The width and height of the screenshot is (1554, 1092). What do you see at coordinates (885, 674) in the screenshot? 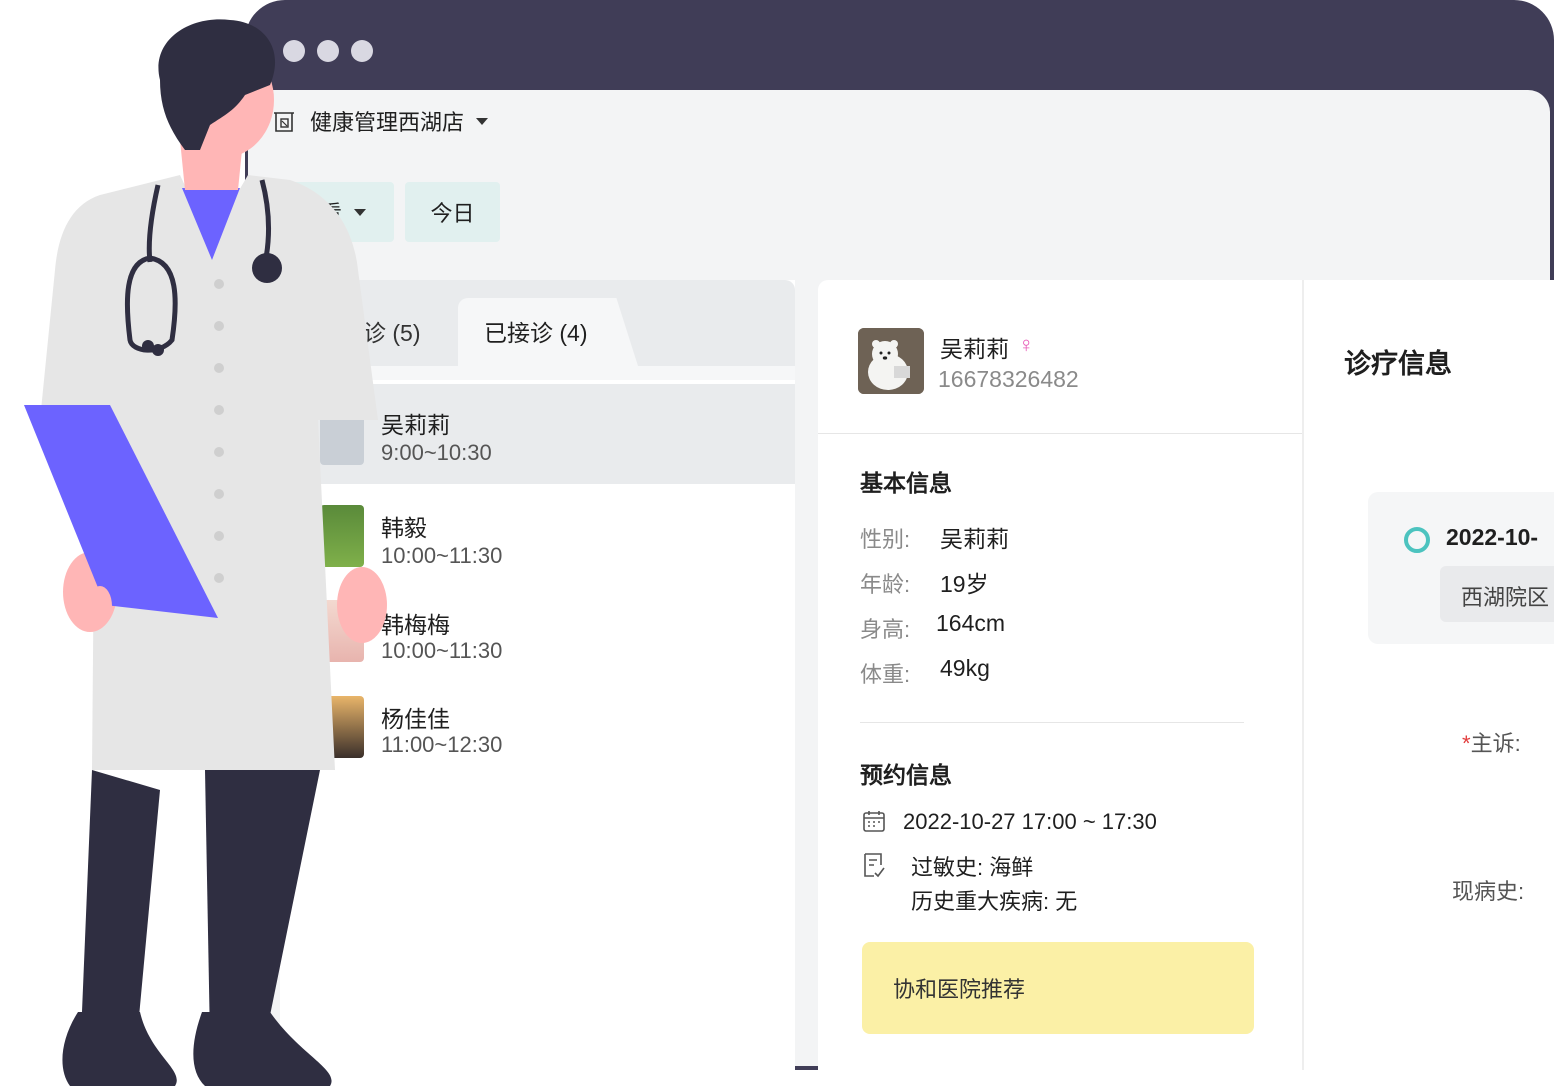
I see `field-label: 体重:` at bounding box center [885, 674].